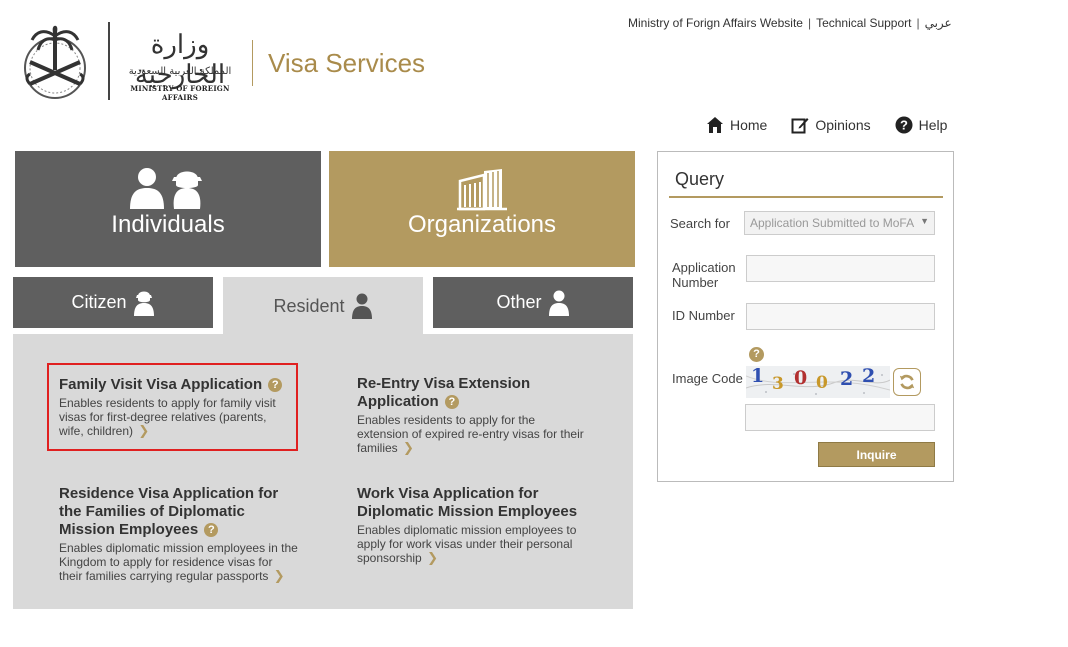 The height and width of the screenshot is (647, 1068). I want to click on service-title: Re-Entry Visa Extension Application, so click(443, 392).